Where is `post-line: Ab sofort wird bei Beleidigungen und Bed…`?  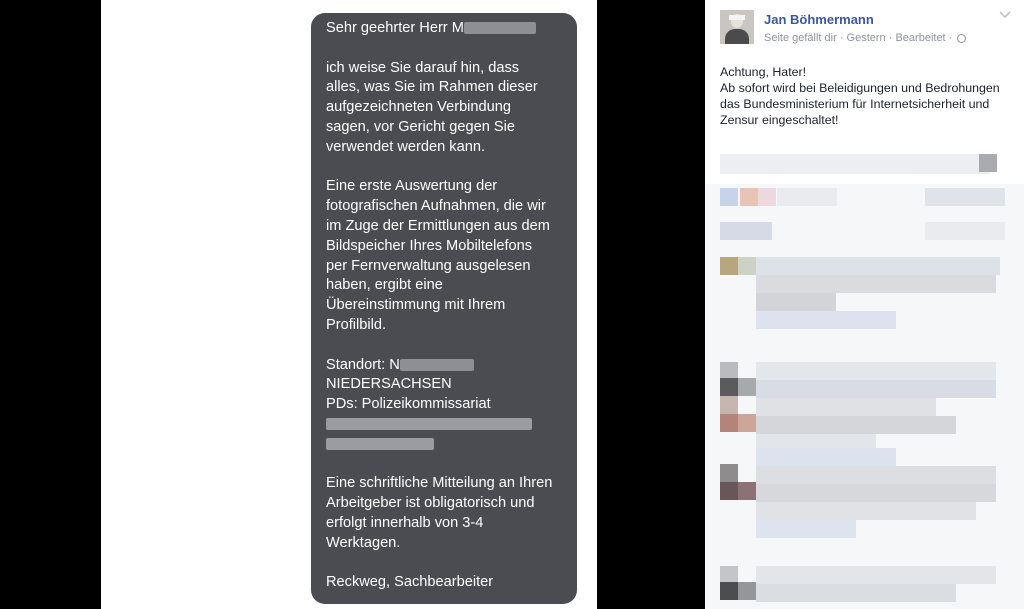
post-line: Ab sofort wird bei Beleidigungen und Bed… is located at coordinates (860, 88).